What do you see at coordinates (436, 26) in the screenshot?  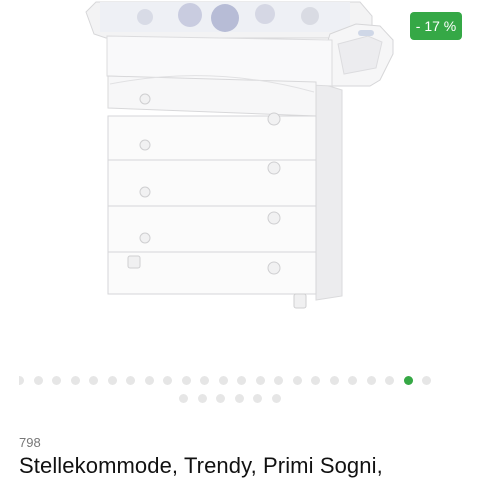 I see `discount-badge: - 17 %` at bounding box center [436, 26].